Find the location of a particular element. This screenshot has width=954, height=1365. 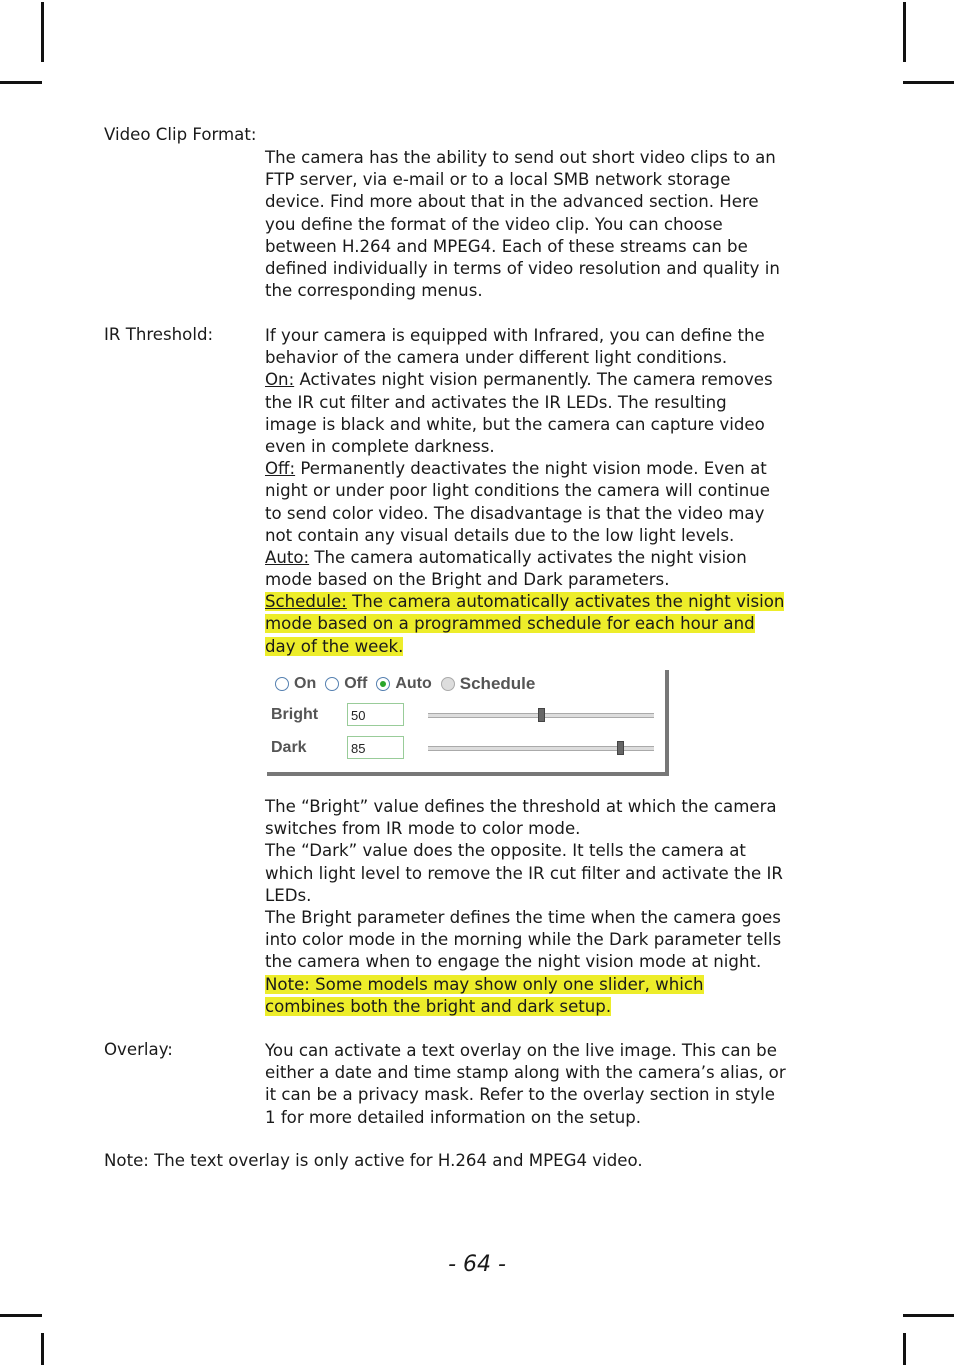

text-line: day of the week. is located at coordinates (560, 647).